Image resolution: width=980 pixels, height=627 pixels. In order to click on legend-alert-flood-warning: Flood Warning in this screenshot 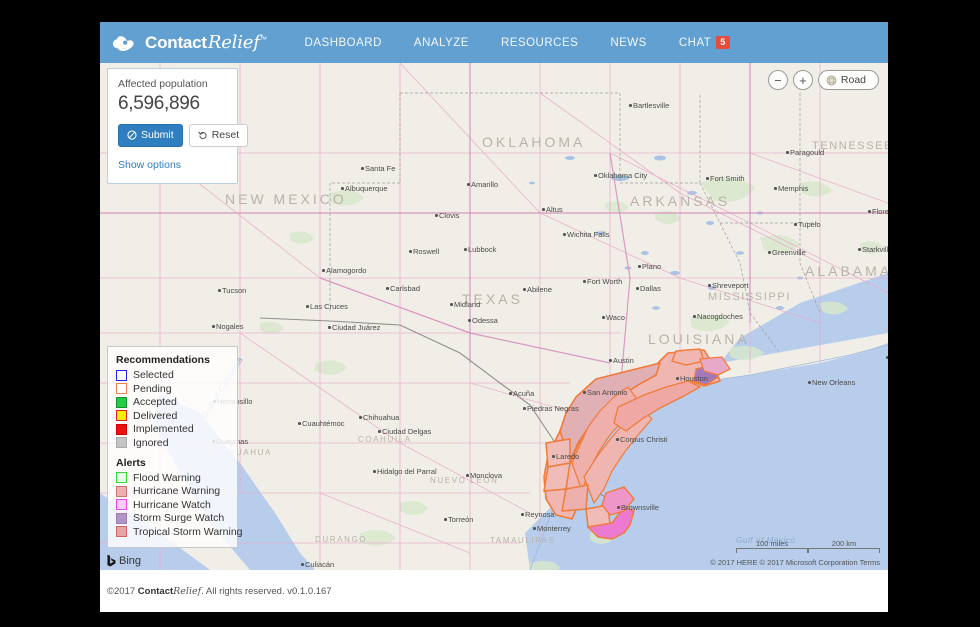, I will do `click(172, 478)`.